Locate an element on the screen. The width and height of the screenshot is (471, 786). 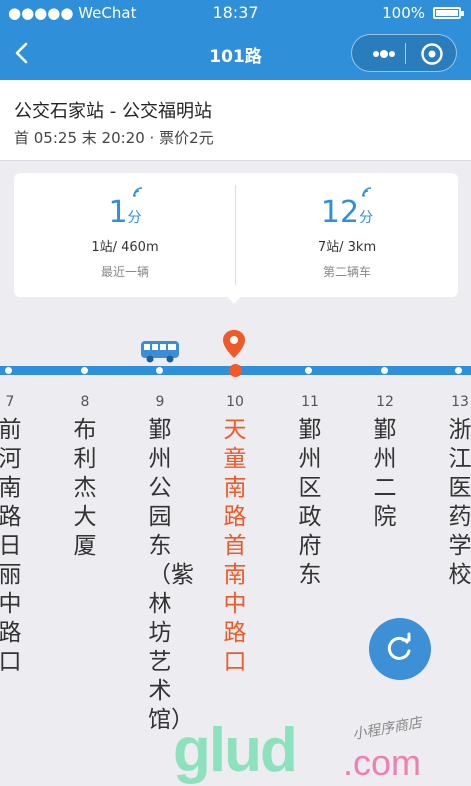
arrival-minutes: 1分 is located at coordinates (125, 212).